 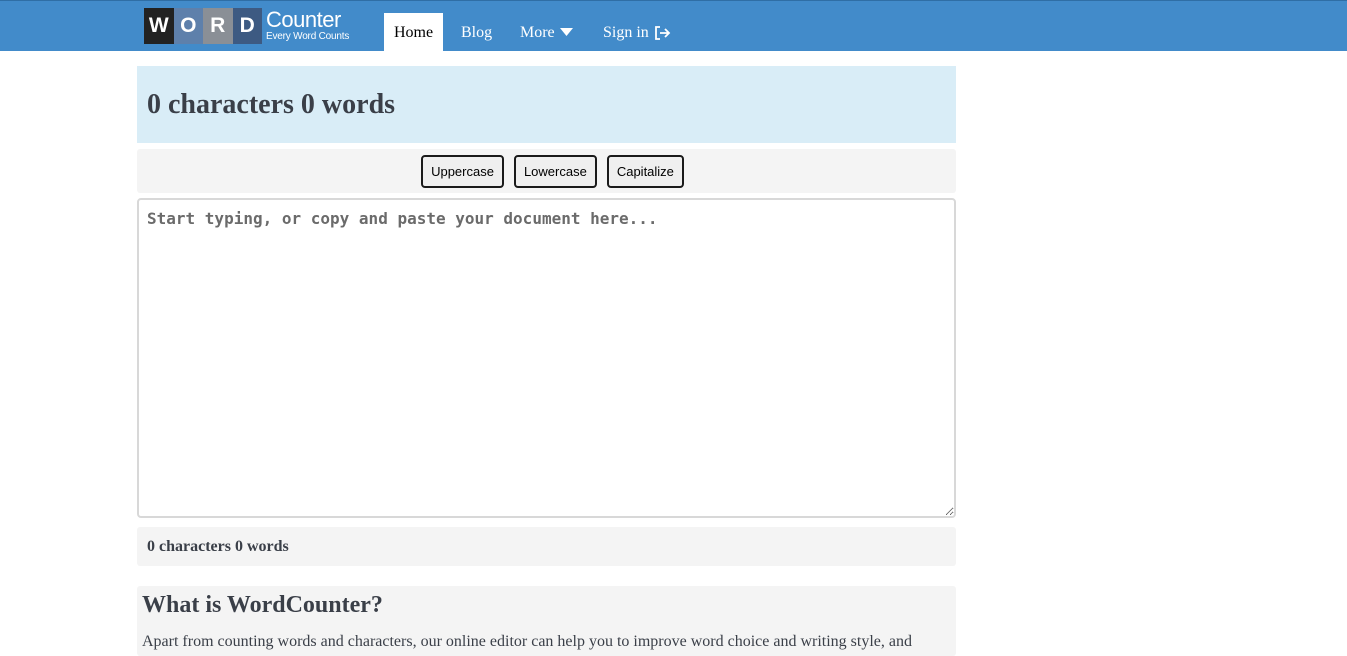 I want to click on nav-more-dropdown: More, so click(x=546, y=32).